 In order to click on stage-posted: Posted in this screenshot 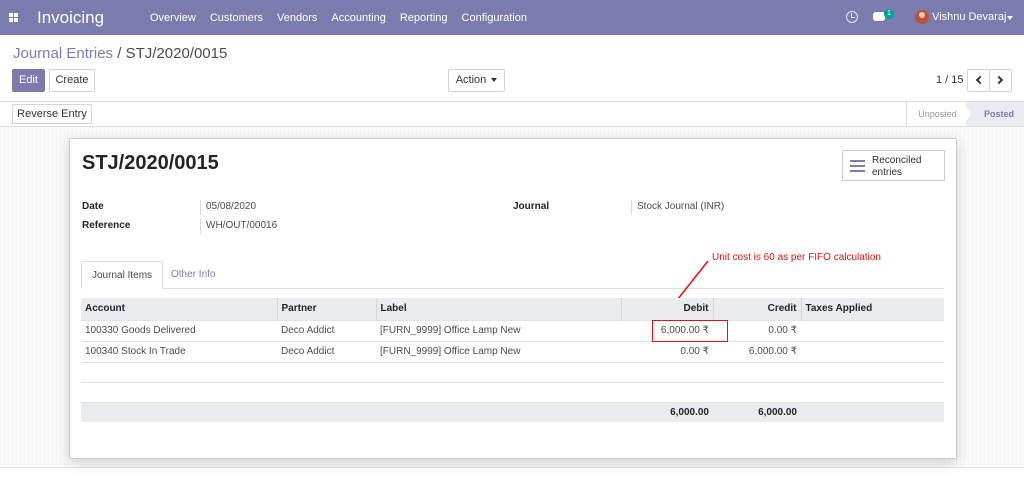, I will do `click(995, 114)`.